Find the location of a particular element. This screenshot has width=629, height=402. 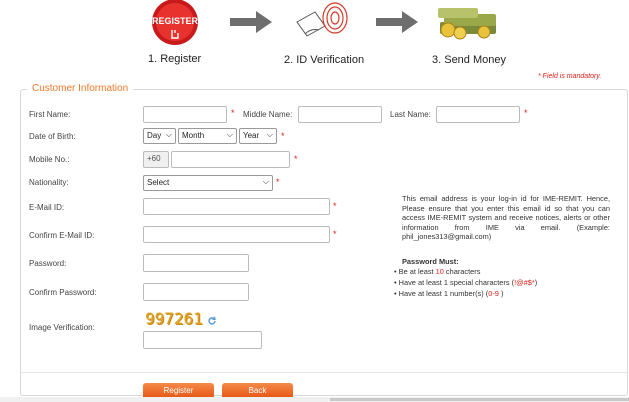

middle-name-label: Middle Name: is located at coordinates (268, 114).